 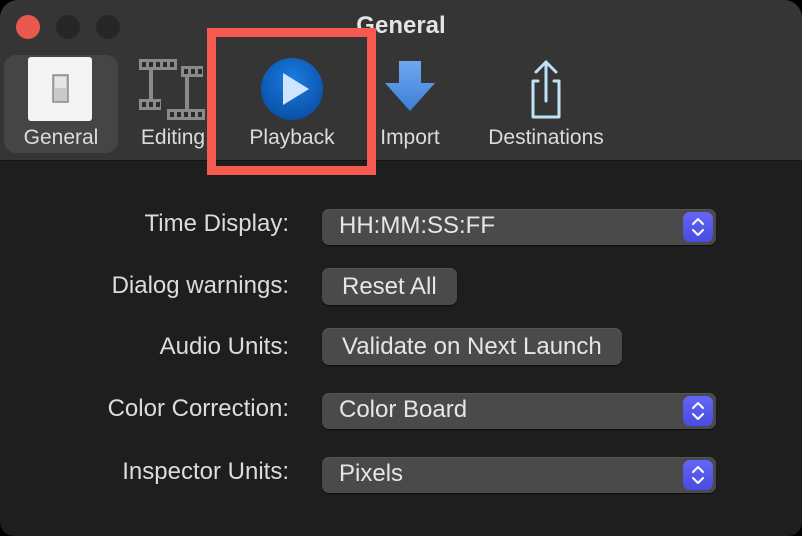 I want to click on share-icon, so click(x=546, y=89).